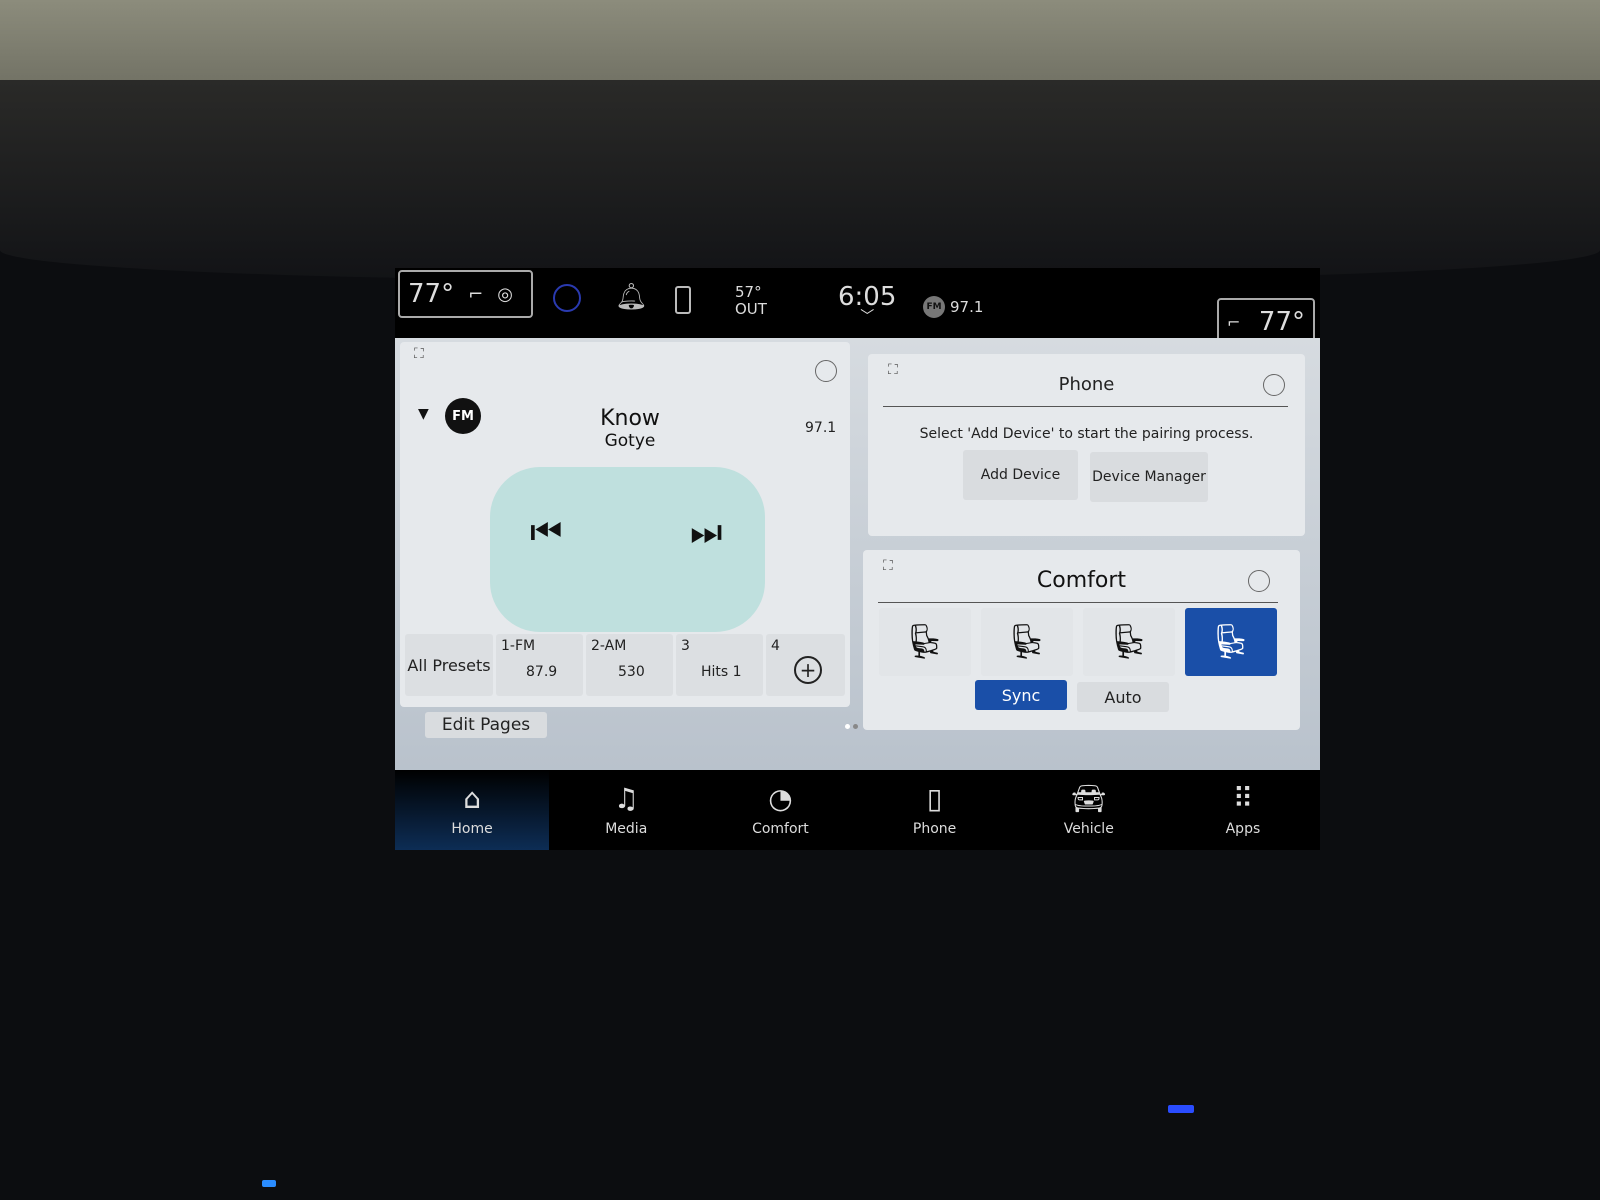 The image size is (1600, 1200). I want to click on vented-seat-icon: 💺︎, so click(1027, 642).